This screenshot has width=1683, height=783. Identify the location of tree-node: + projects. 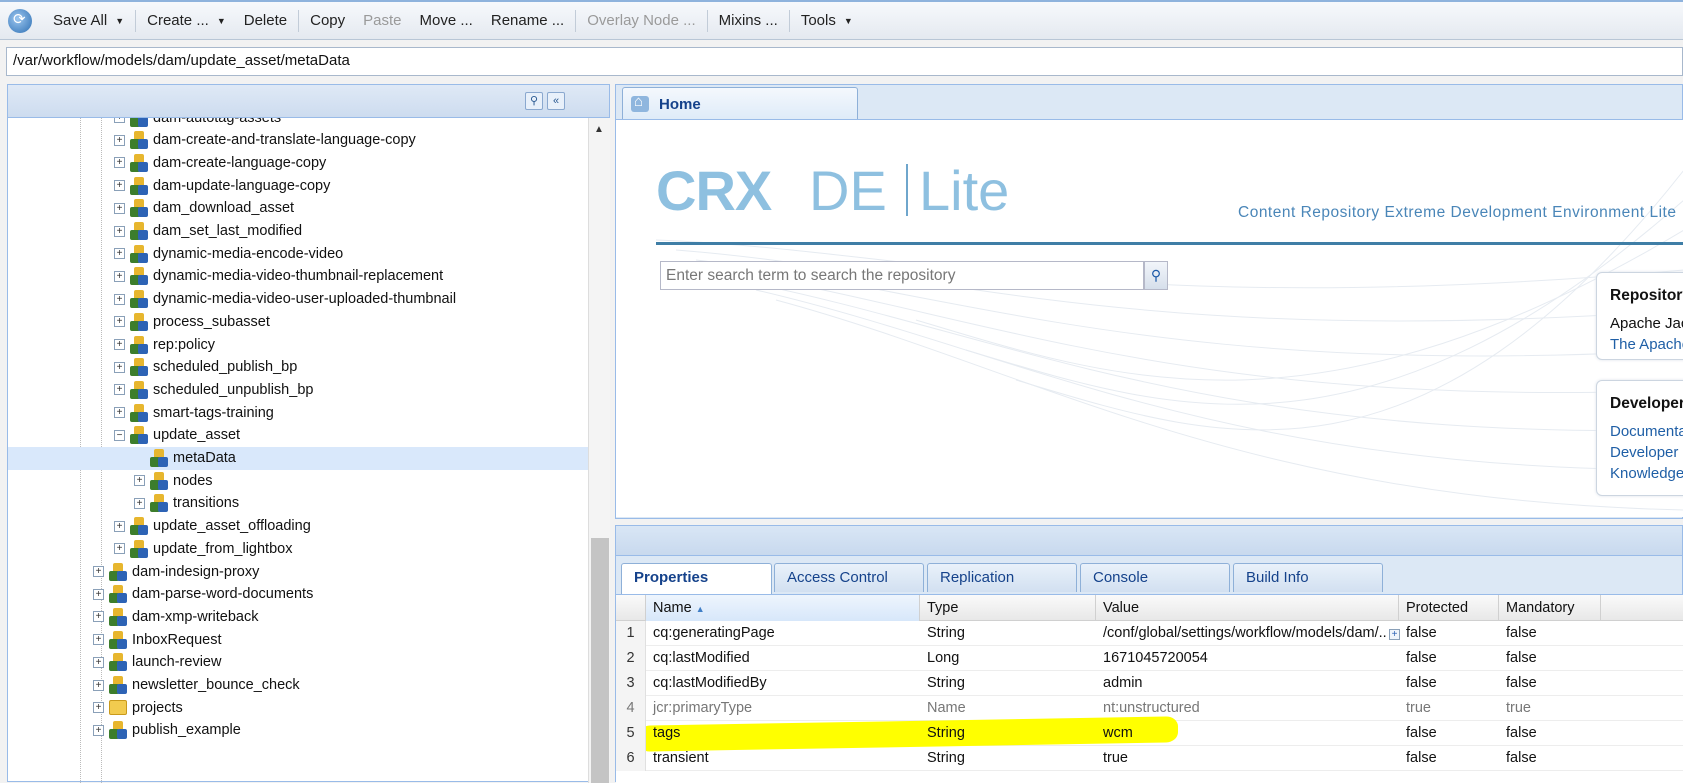
(298, 707).